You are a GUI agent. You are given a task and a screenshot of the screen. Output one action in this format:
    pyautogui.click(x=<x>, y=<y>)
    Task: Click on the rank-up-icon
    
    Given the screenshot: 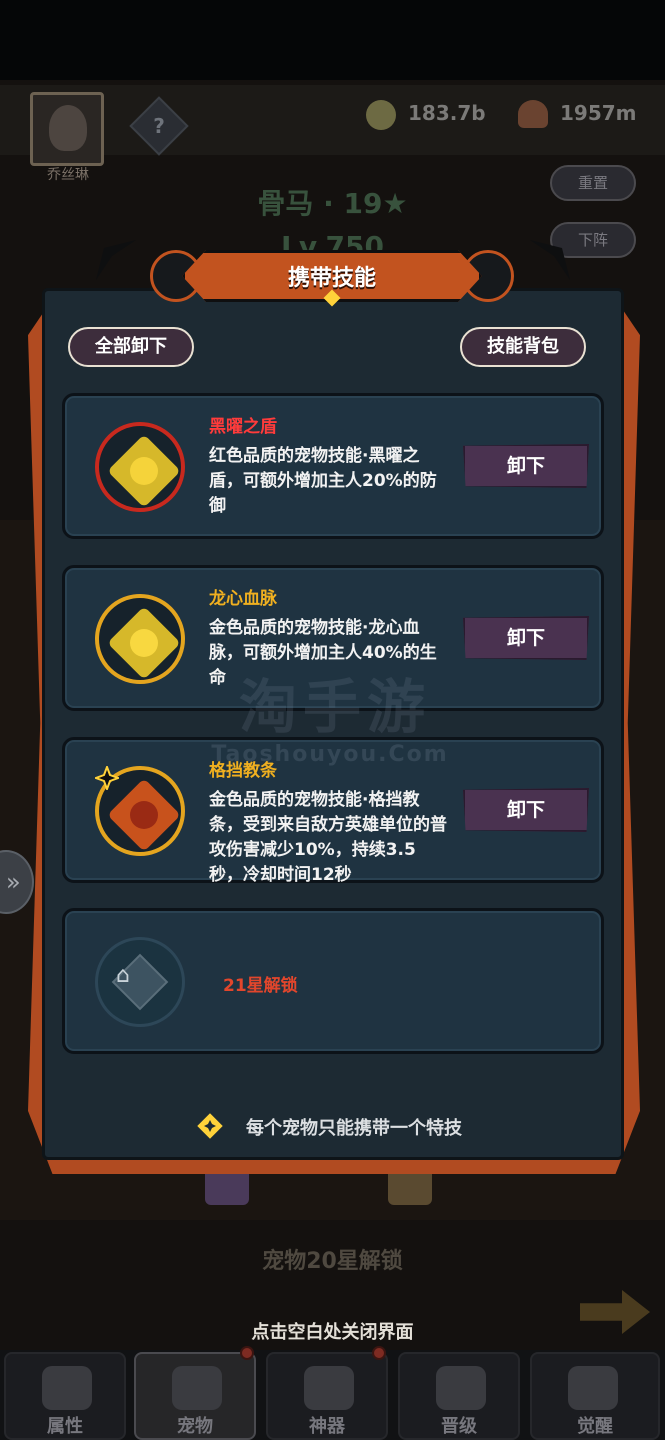 What is the action you would take?
    pyautogui.click(x=461, y=1388)
    